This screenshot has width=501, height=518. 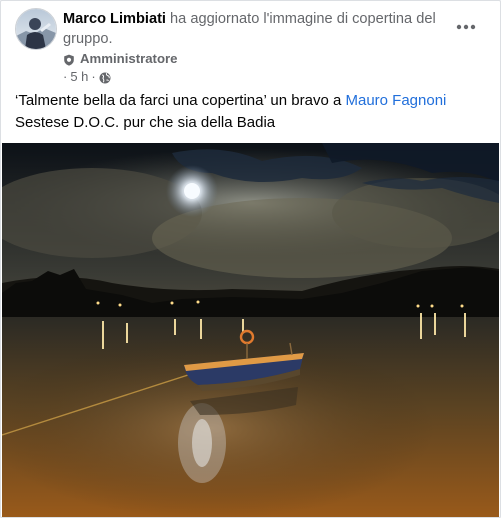 I want to click on post-timestamp-link: 5 h, so click(x=79, y=77).